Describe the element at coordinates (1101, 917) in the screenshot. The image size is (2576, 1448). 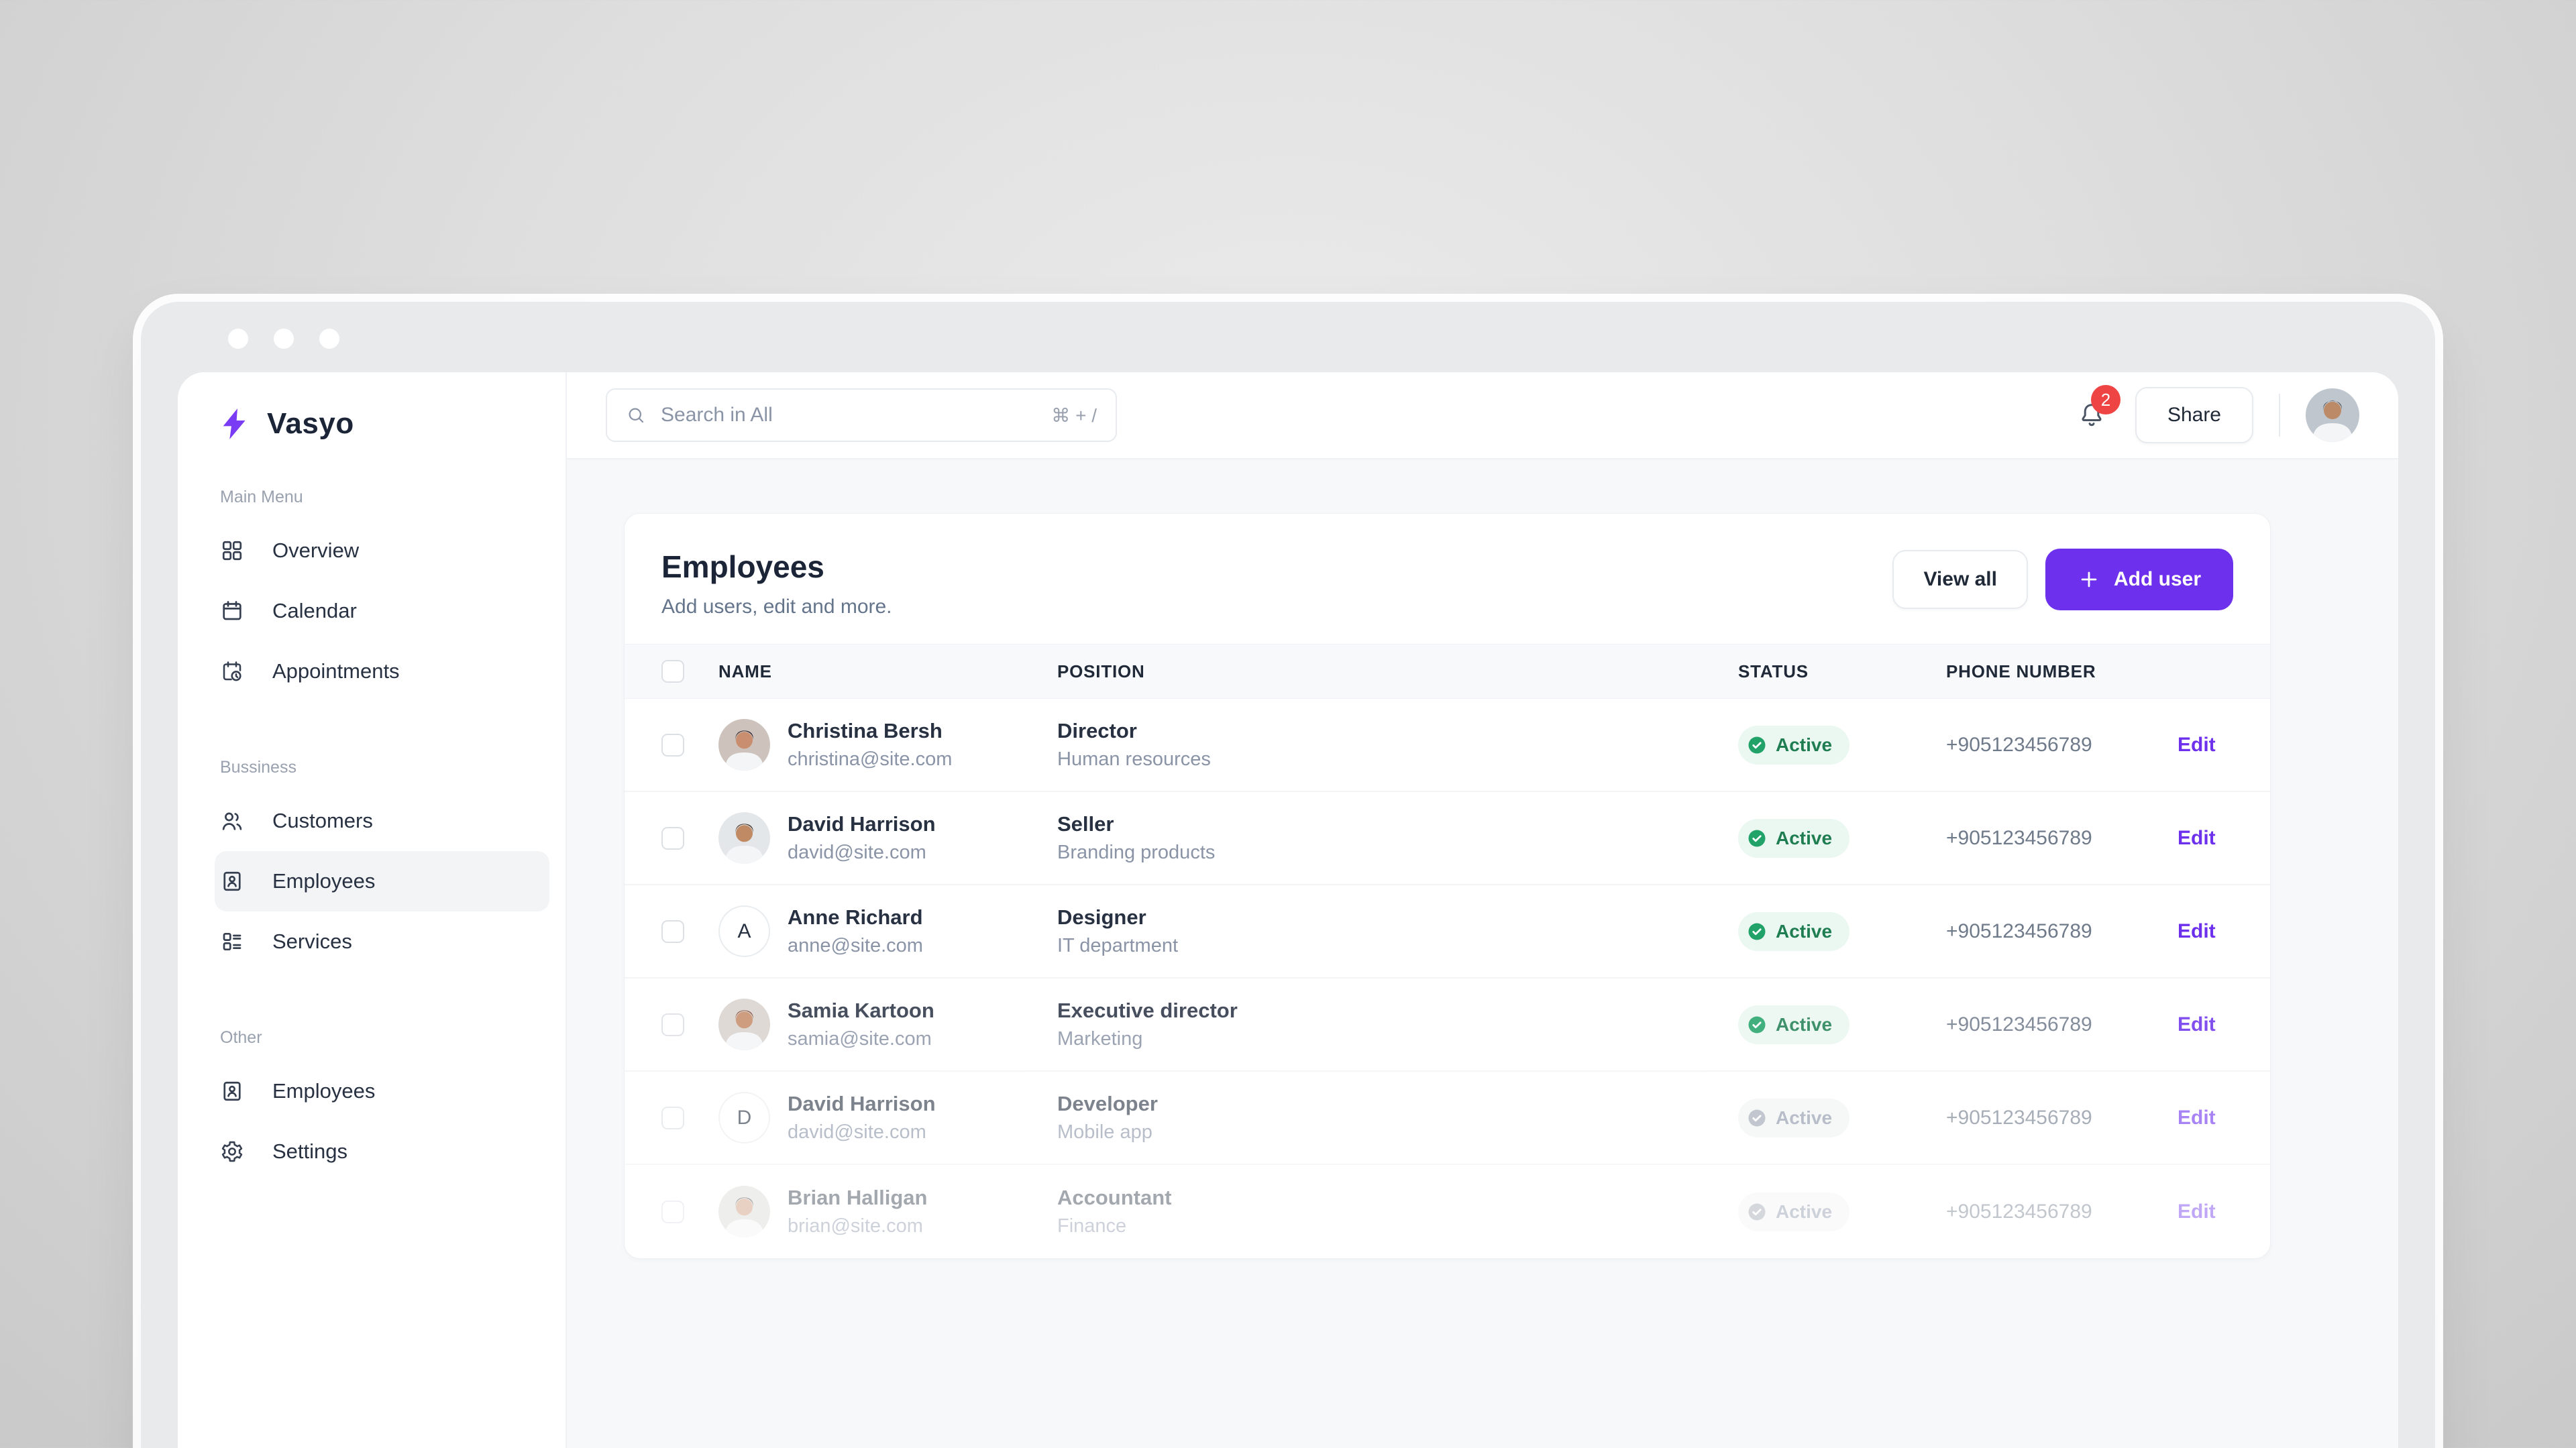
I see `employee-position: Designer` at that location.